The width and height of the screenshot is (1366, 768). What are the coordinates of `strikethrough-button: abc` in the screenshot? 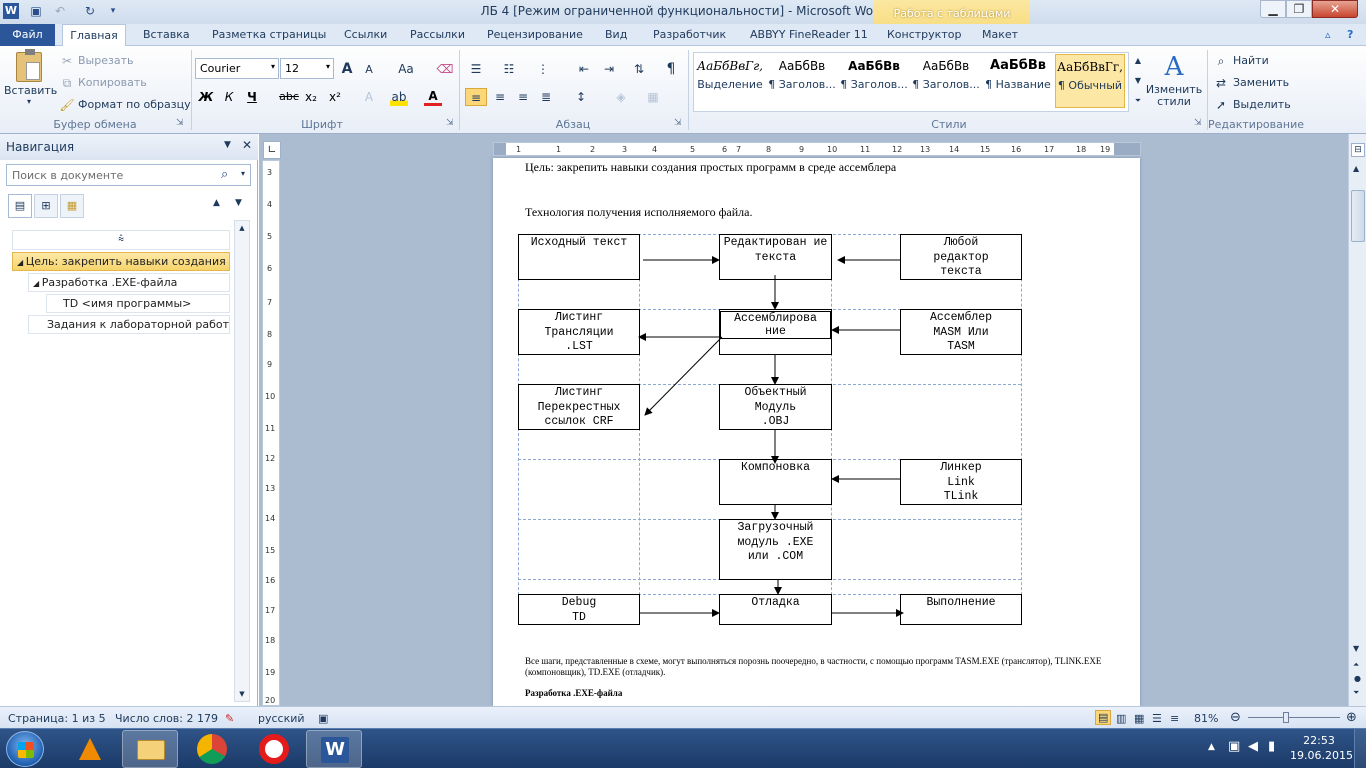 It's located at (289, 97).